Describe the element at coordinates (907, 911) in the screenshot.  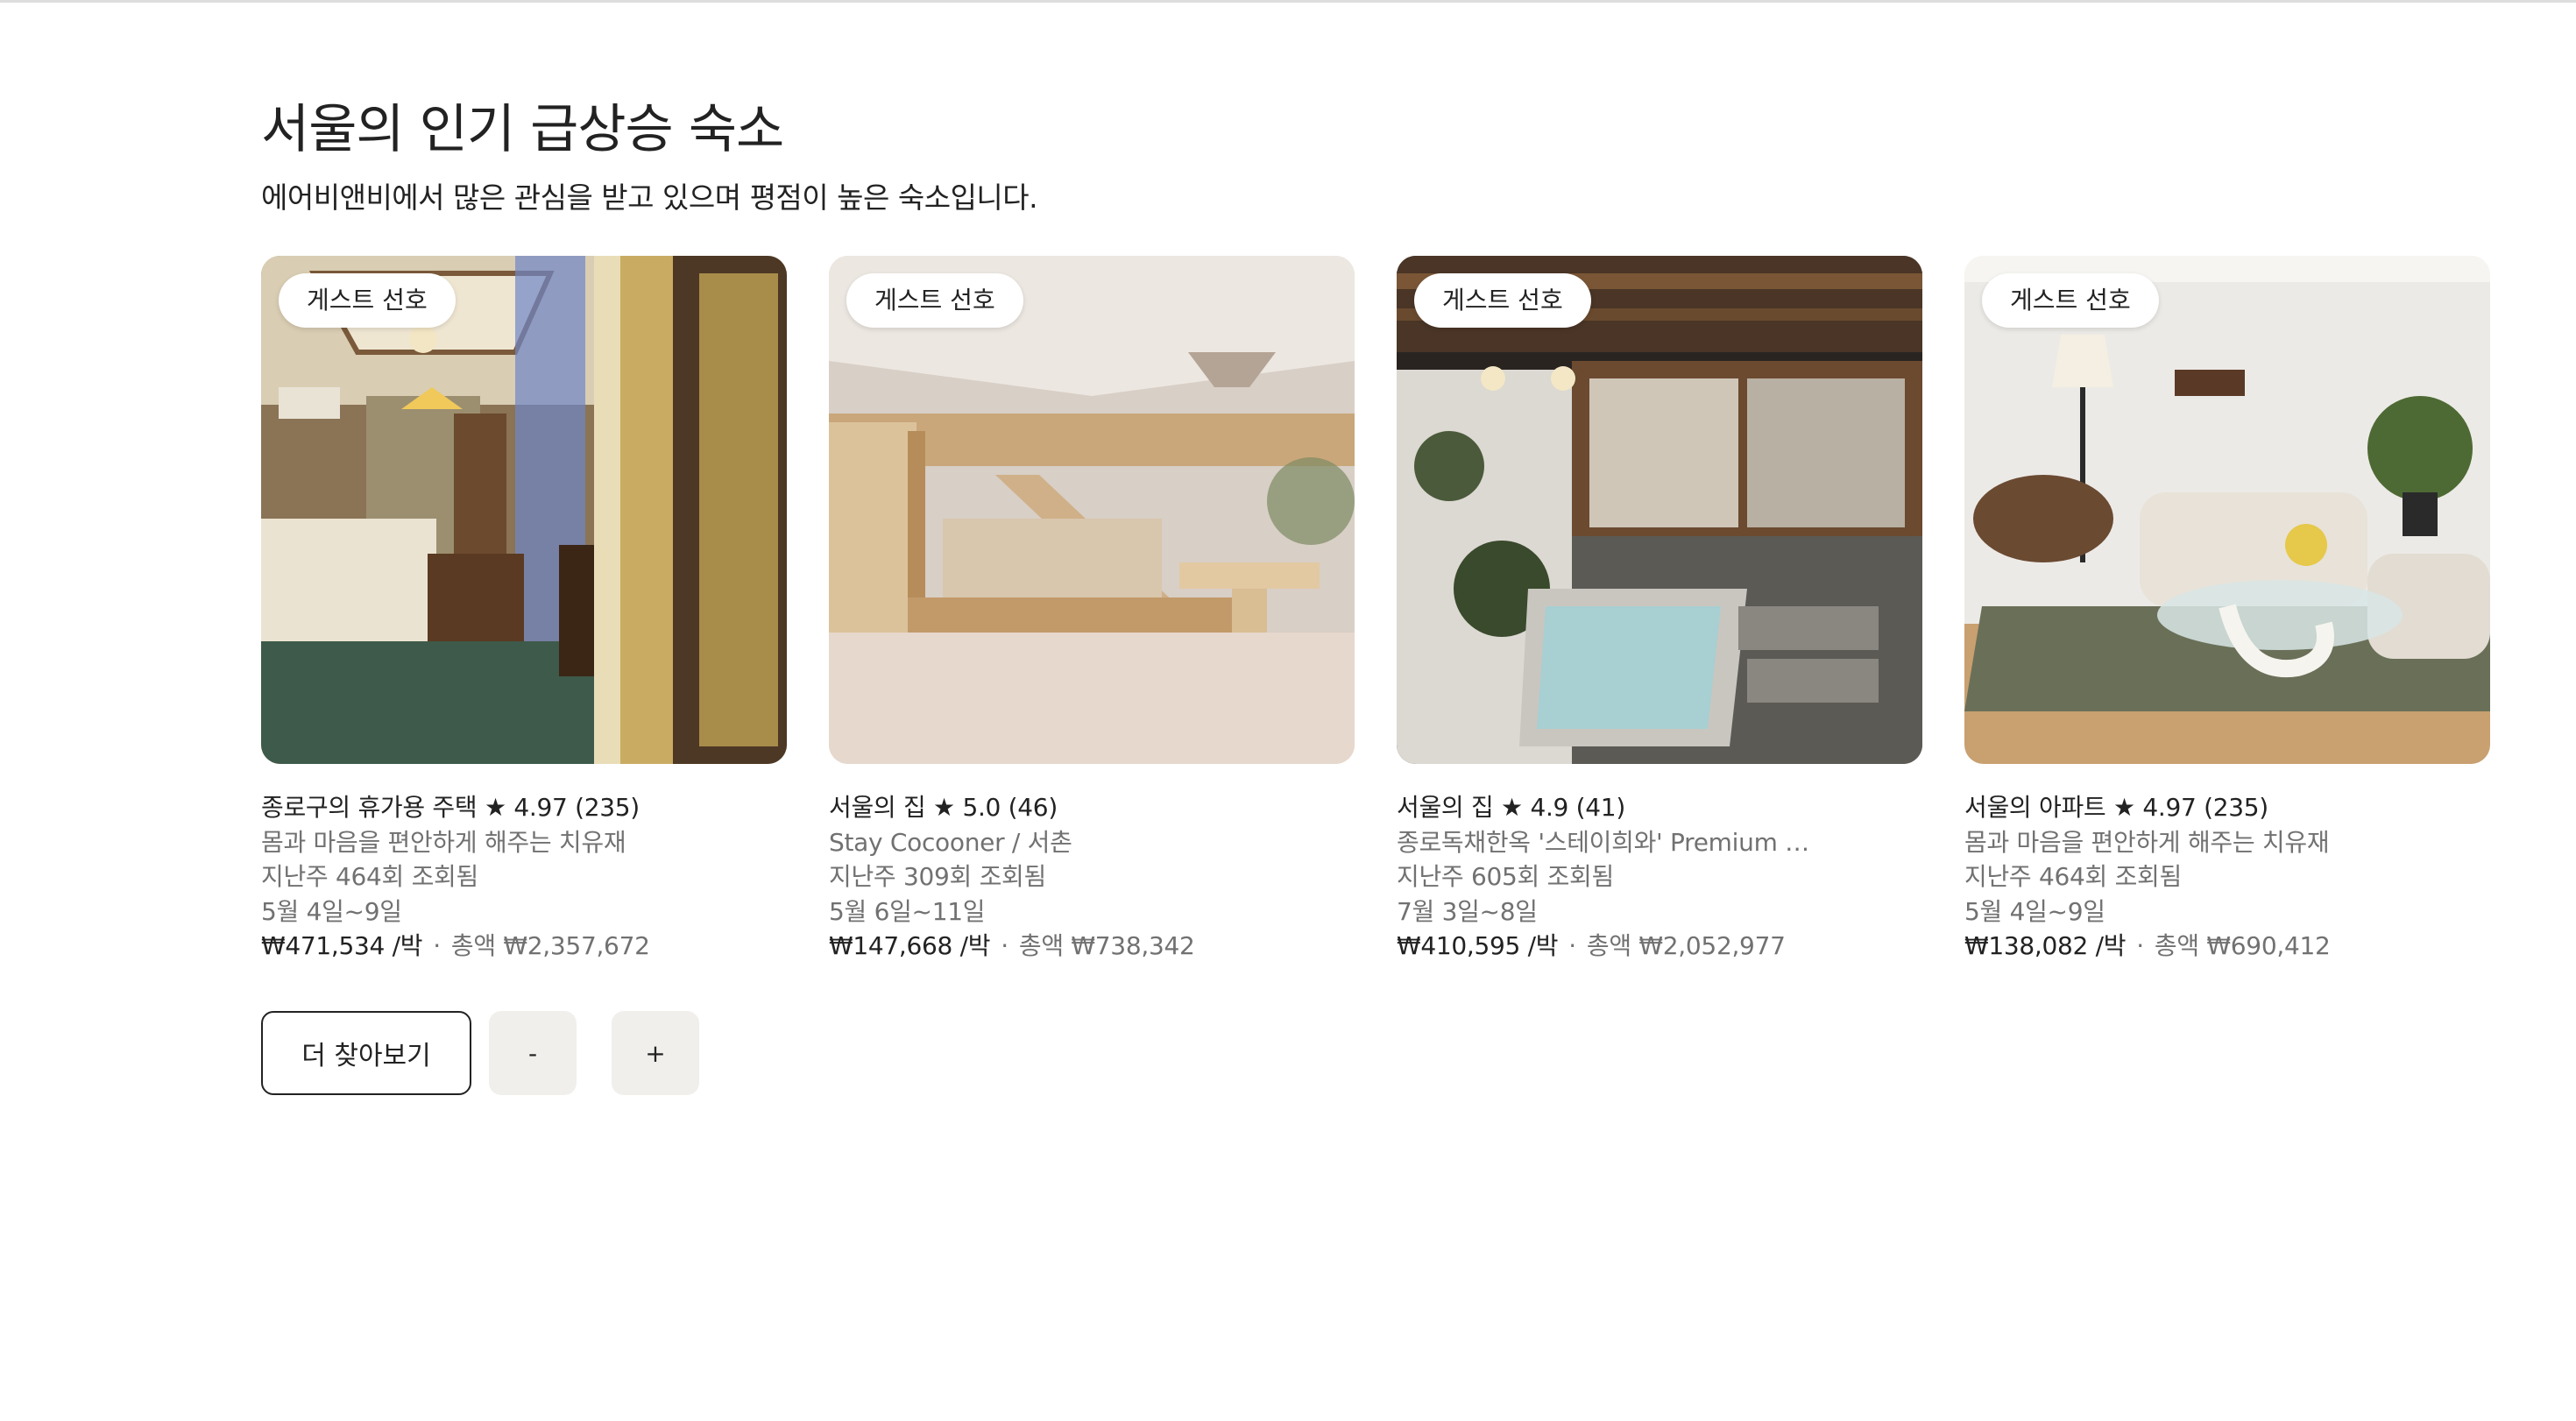
I see `listing-dates: 5월 6일~11일` at that location.